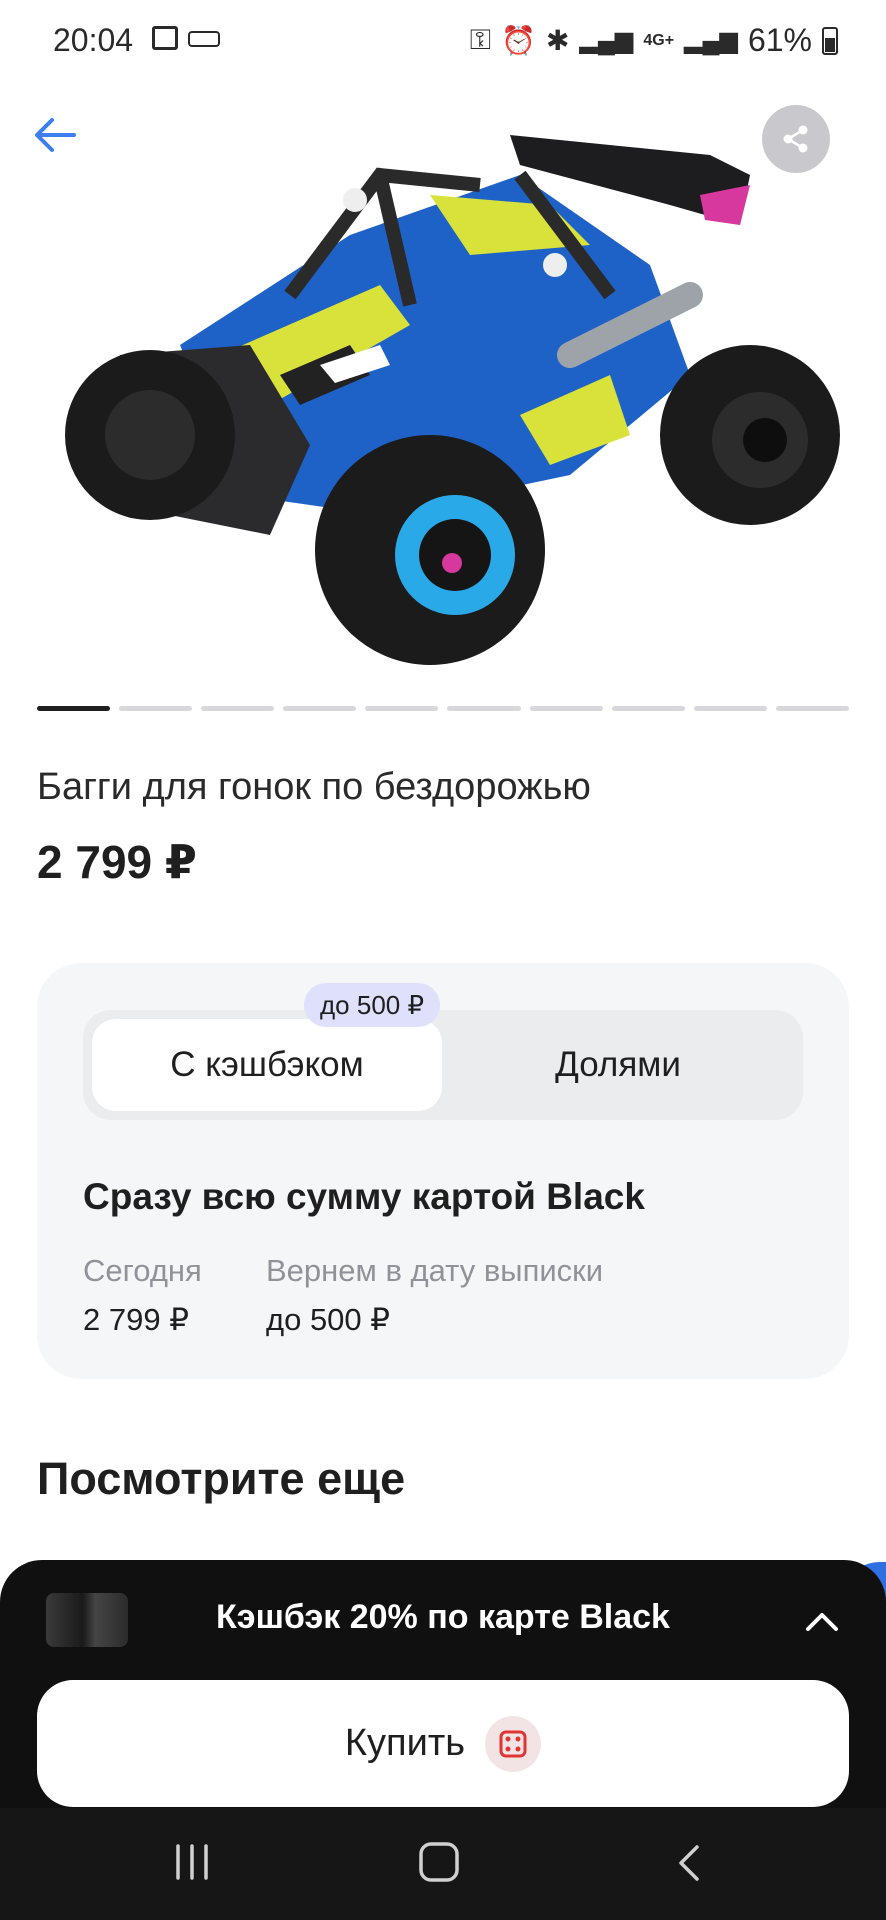 The image size is (886, 1920). I want to click on battery-icon, so click(830, 40).